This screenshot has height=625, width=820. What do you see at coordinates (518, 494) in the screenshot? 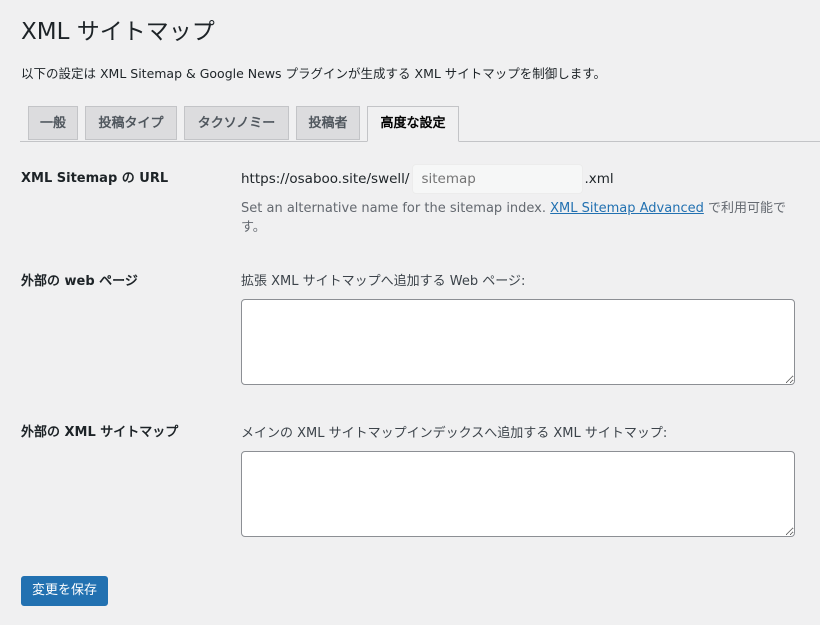
I see `external-sitemaps-textarea` at bounding box center [518, 494].